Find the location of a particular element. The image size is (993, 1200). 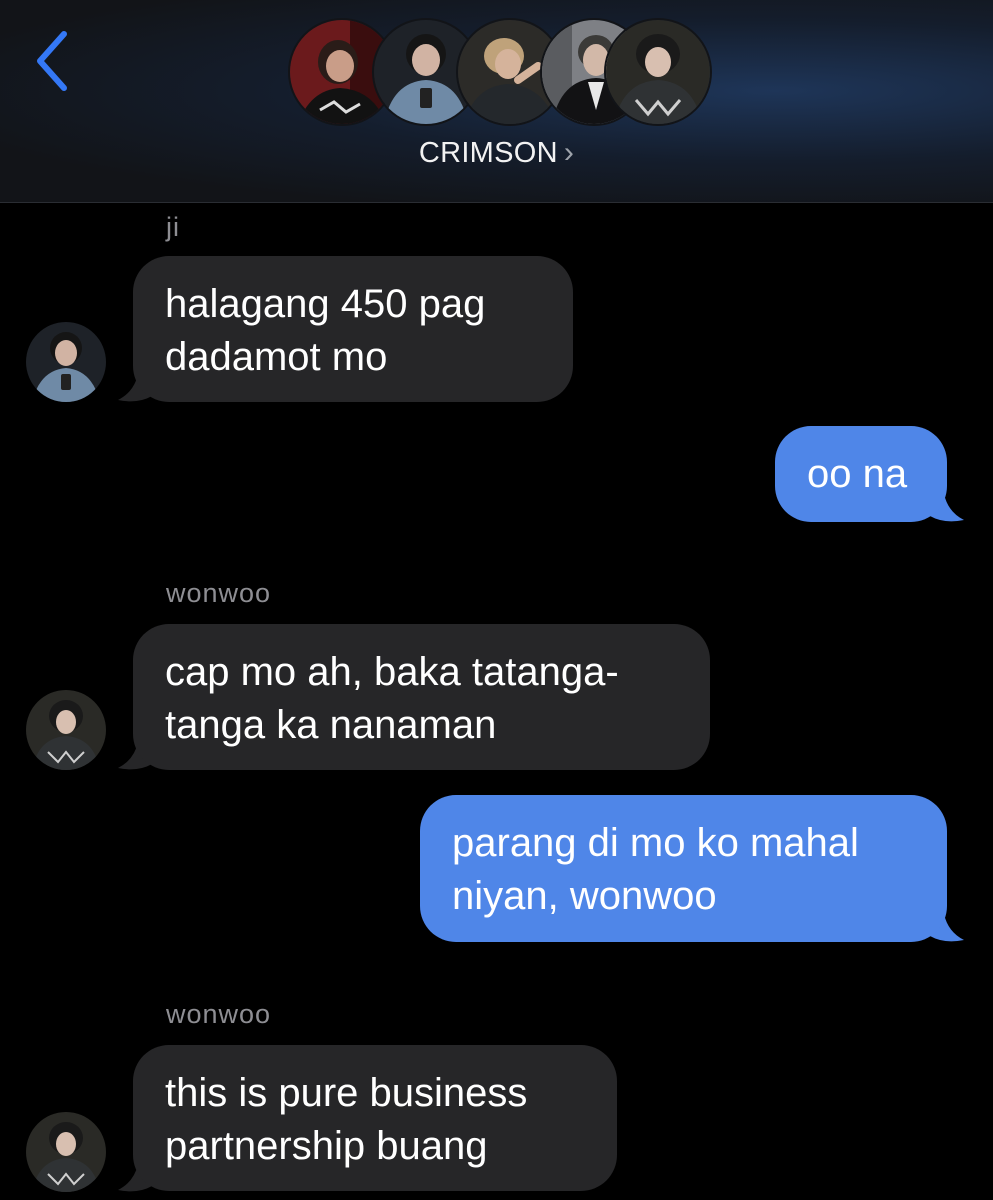

chevron-left-icon is located at coordinates (52, 61).